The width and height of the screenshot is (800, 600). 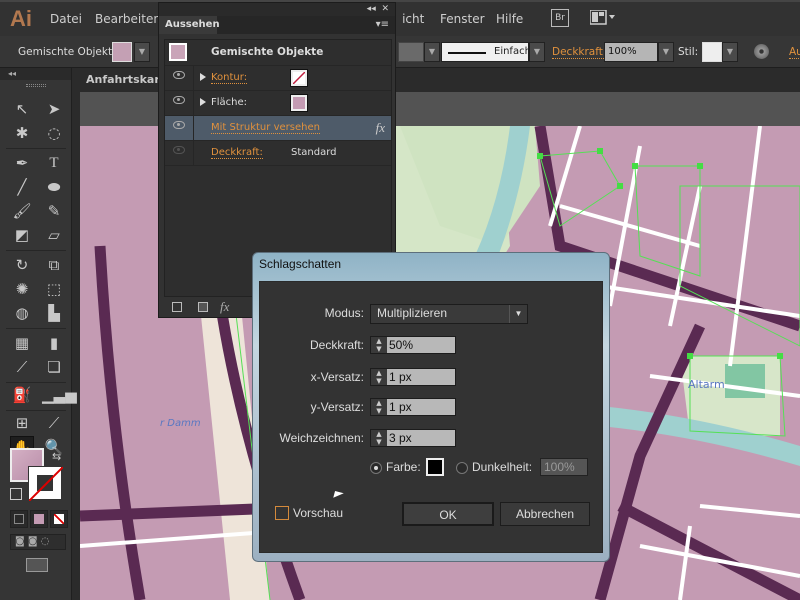 I want to click on panel-close-icon: ✕, so click(x=385, y=9).